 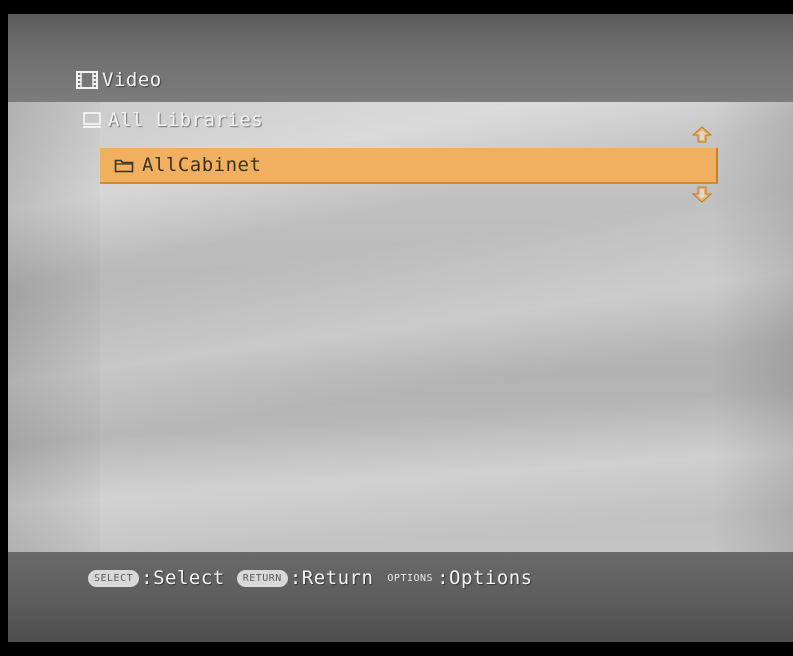 I want to click on breadcrumb-label: All Libraries, so click(x=186, y=120).